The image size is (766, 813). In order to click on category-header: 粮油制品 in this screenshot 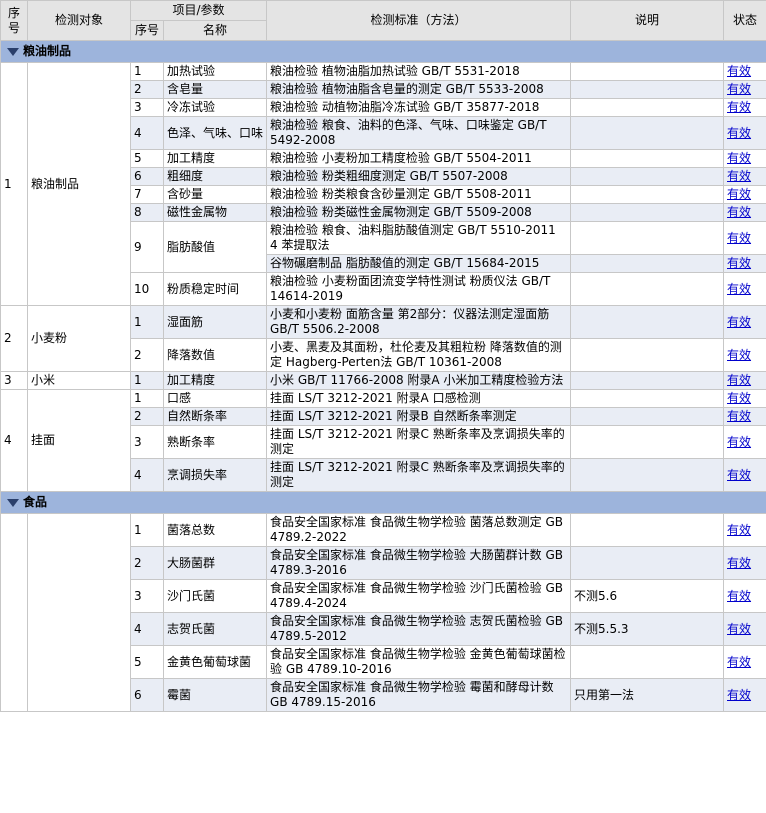, I will do `click(383, 51)`.